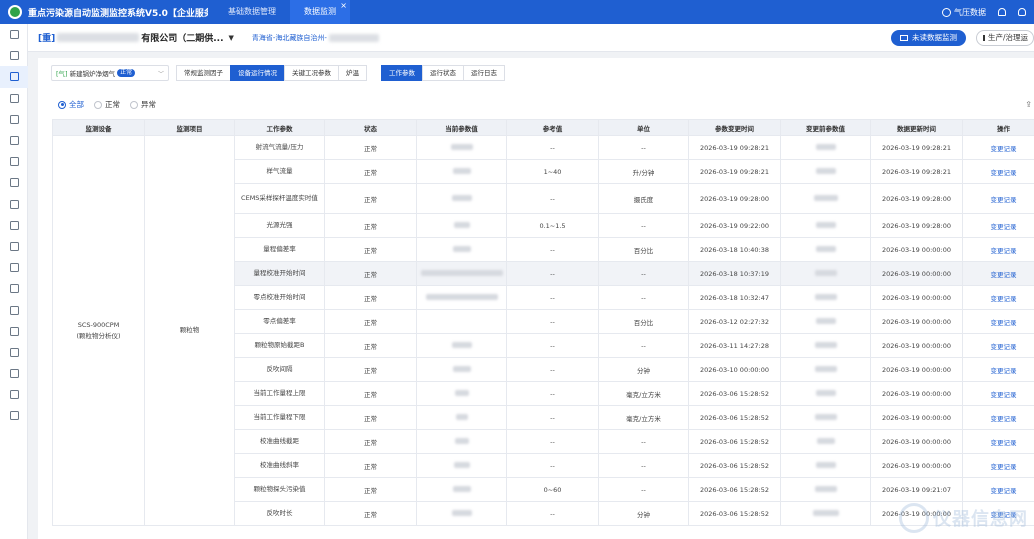 Image resolution: width=1034 pixels, height=539 pixels. What do you see at coordinates (311, 73) in the screenshot?
I see `category-tab: 关键工况参数` at bounding box center [311, 73].